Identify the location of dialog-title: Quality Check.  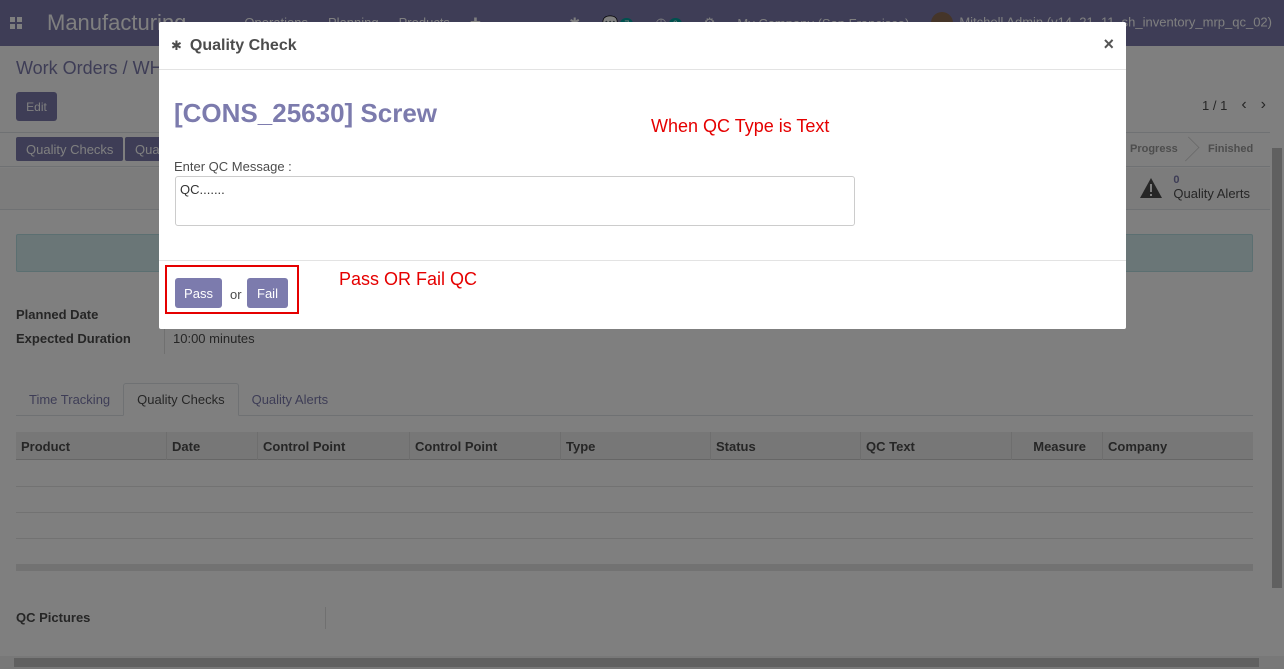
(243, 45).